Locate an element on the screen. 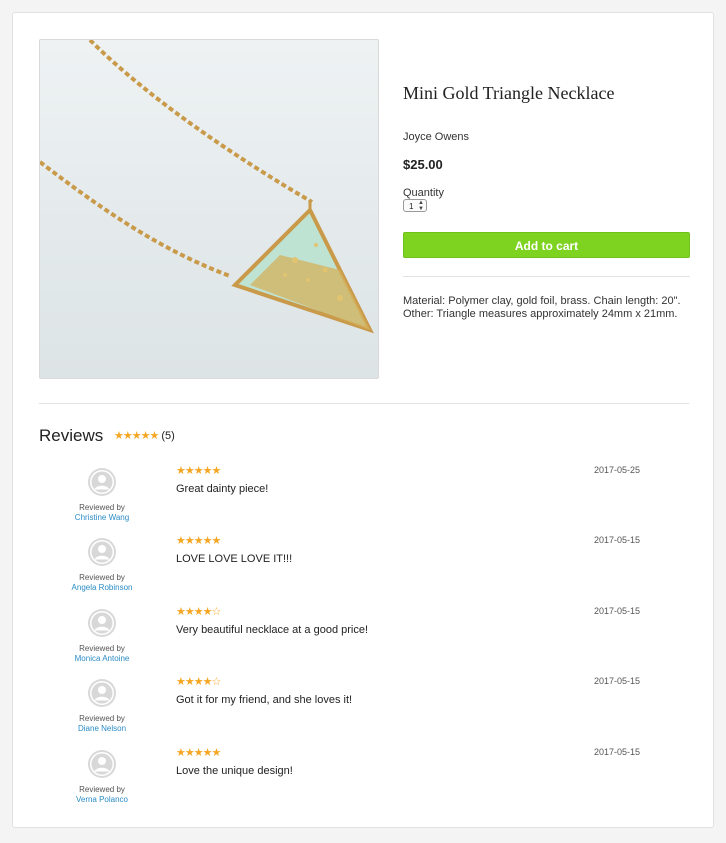  review-text: Great dainty piece! is located at coordinates (222, 489).